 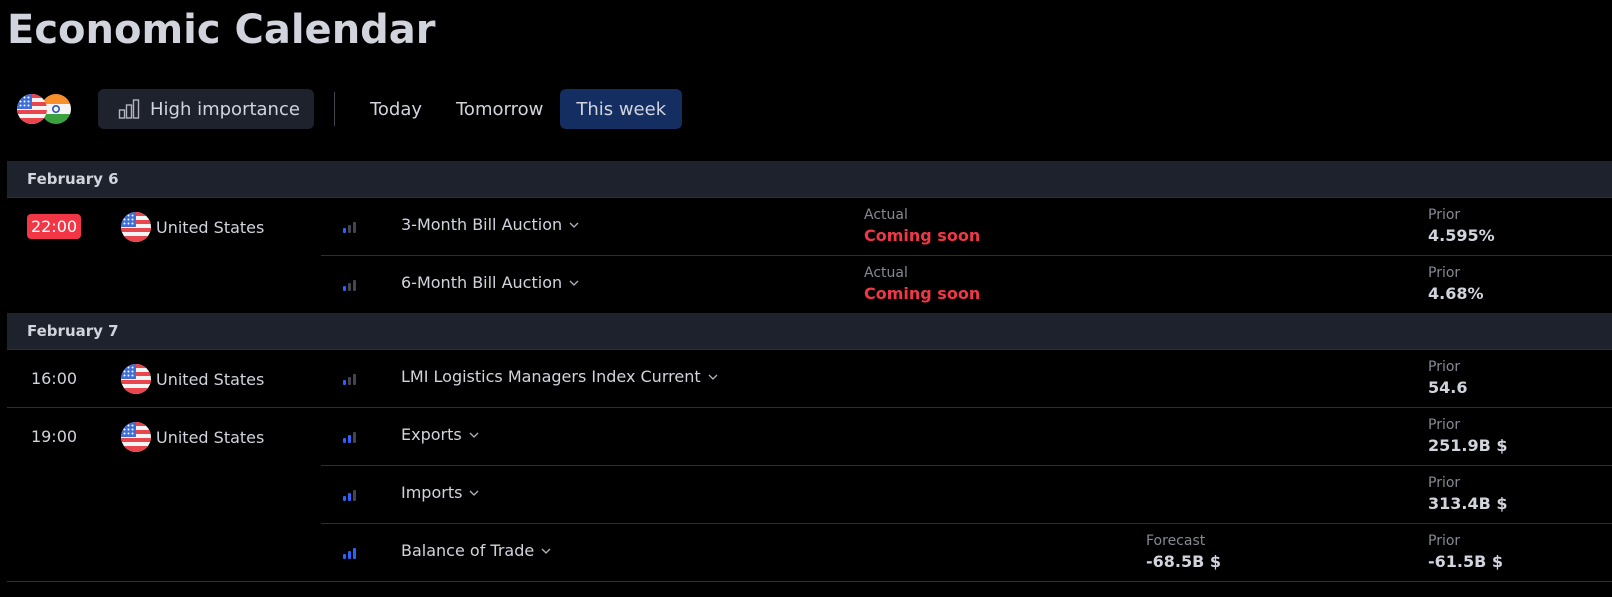 I want to click on high-importance-button: High importance, so click(x=206, y=109).